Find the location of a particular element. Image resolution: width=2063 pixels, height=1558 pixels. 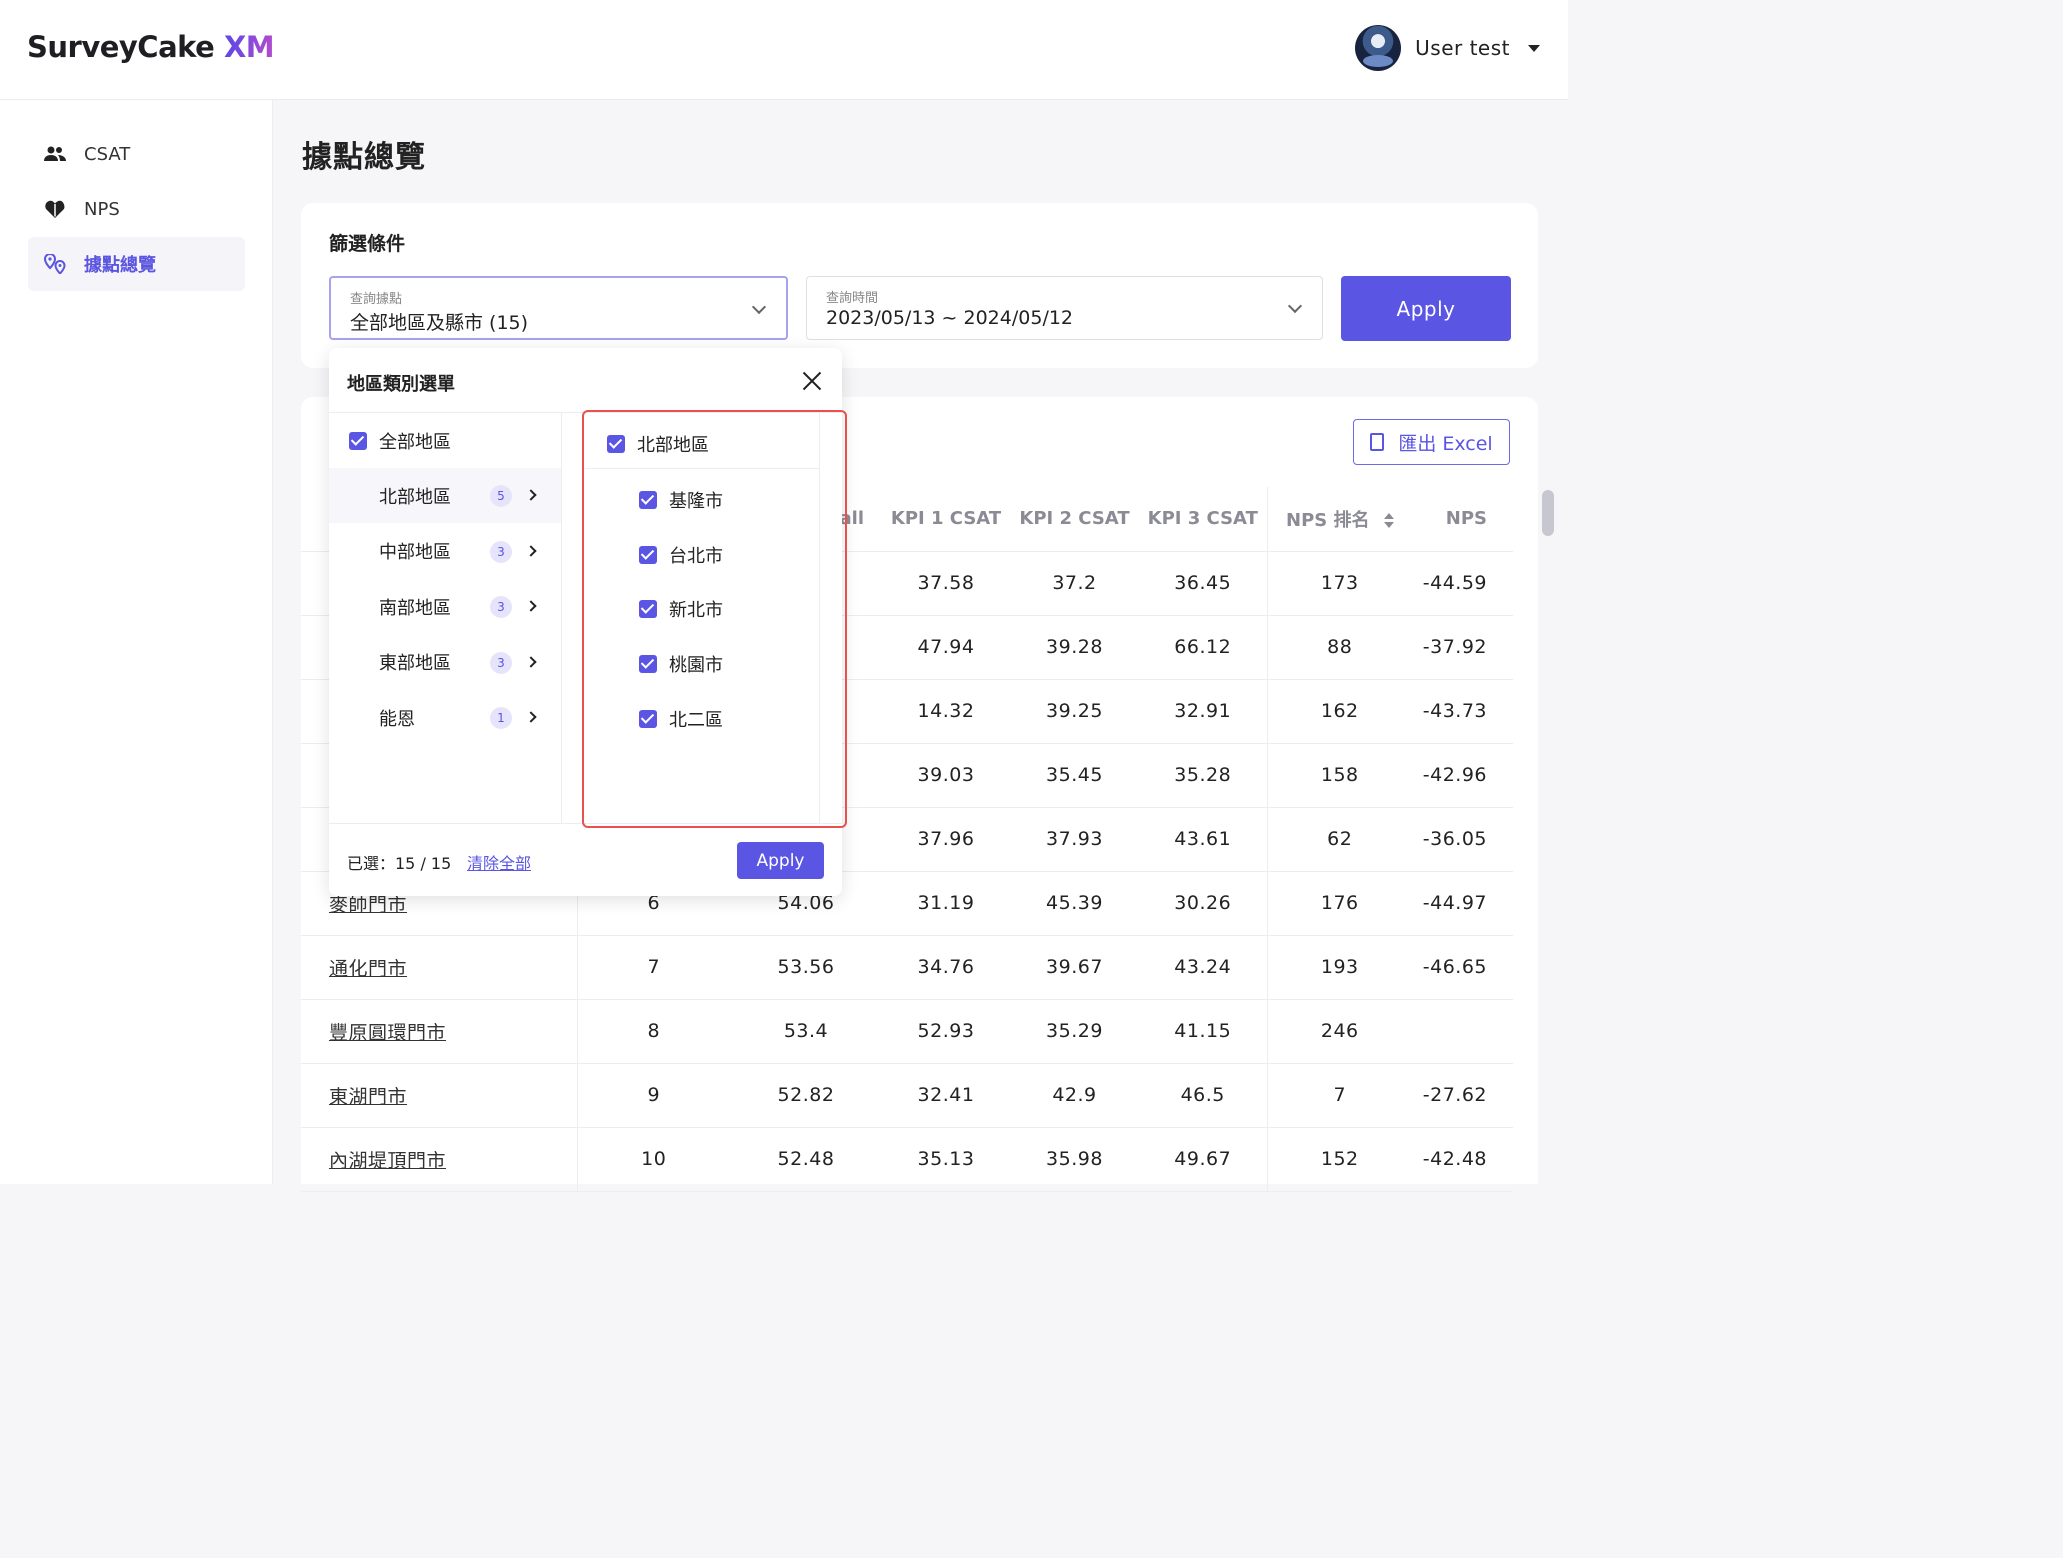

cell-kpi3: 43.24 is located at coordinates (1203, 967).